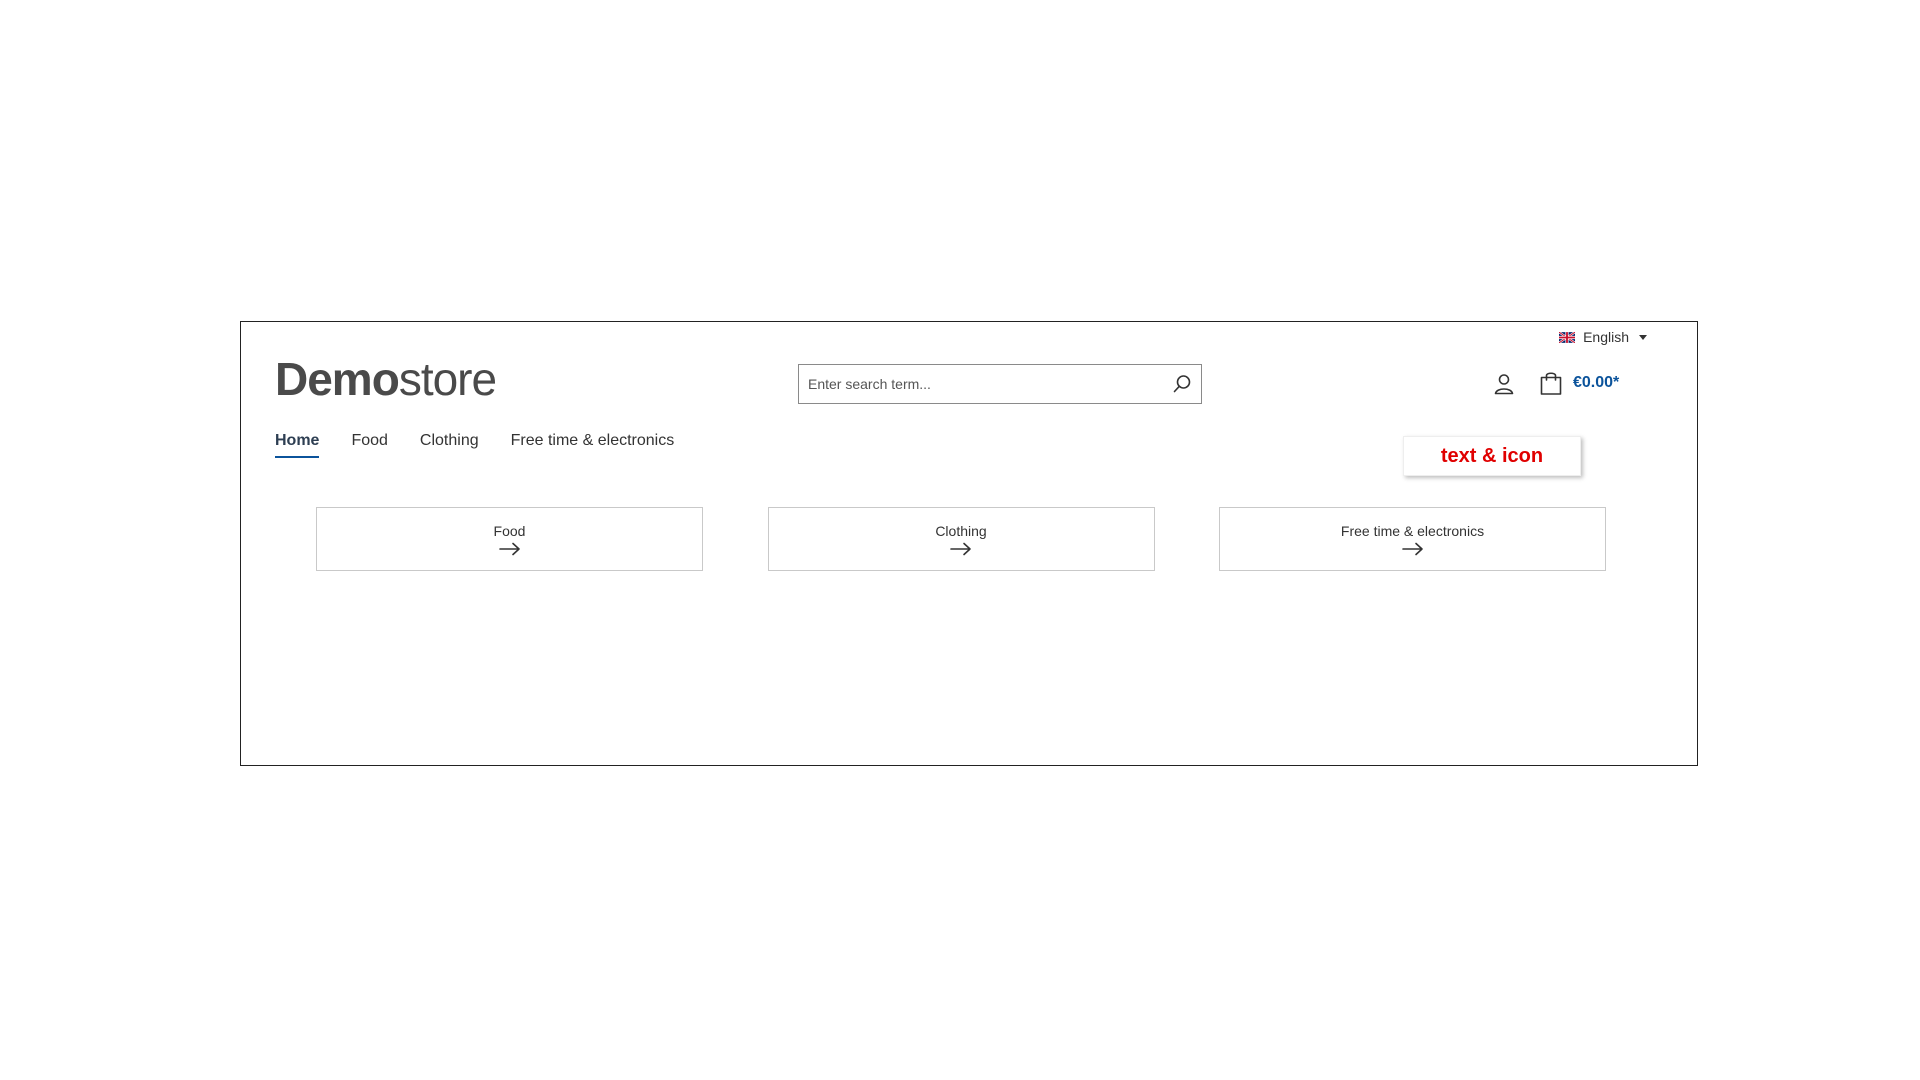 Image resolution: width=1920 pixels, height=1080 pixels. Describe the element at coordinates (509, 530) in the screenshot. I see `tile-label: Food` at that location.